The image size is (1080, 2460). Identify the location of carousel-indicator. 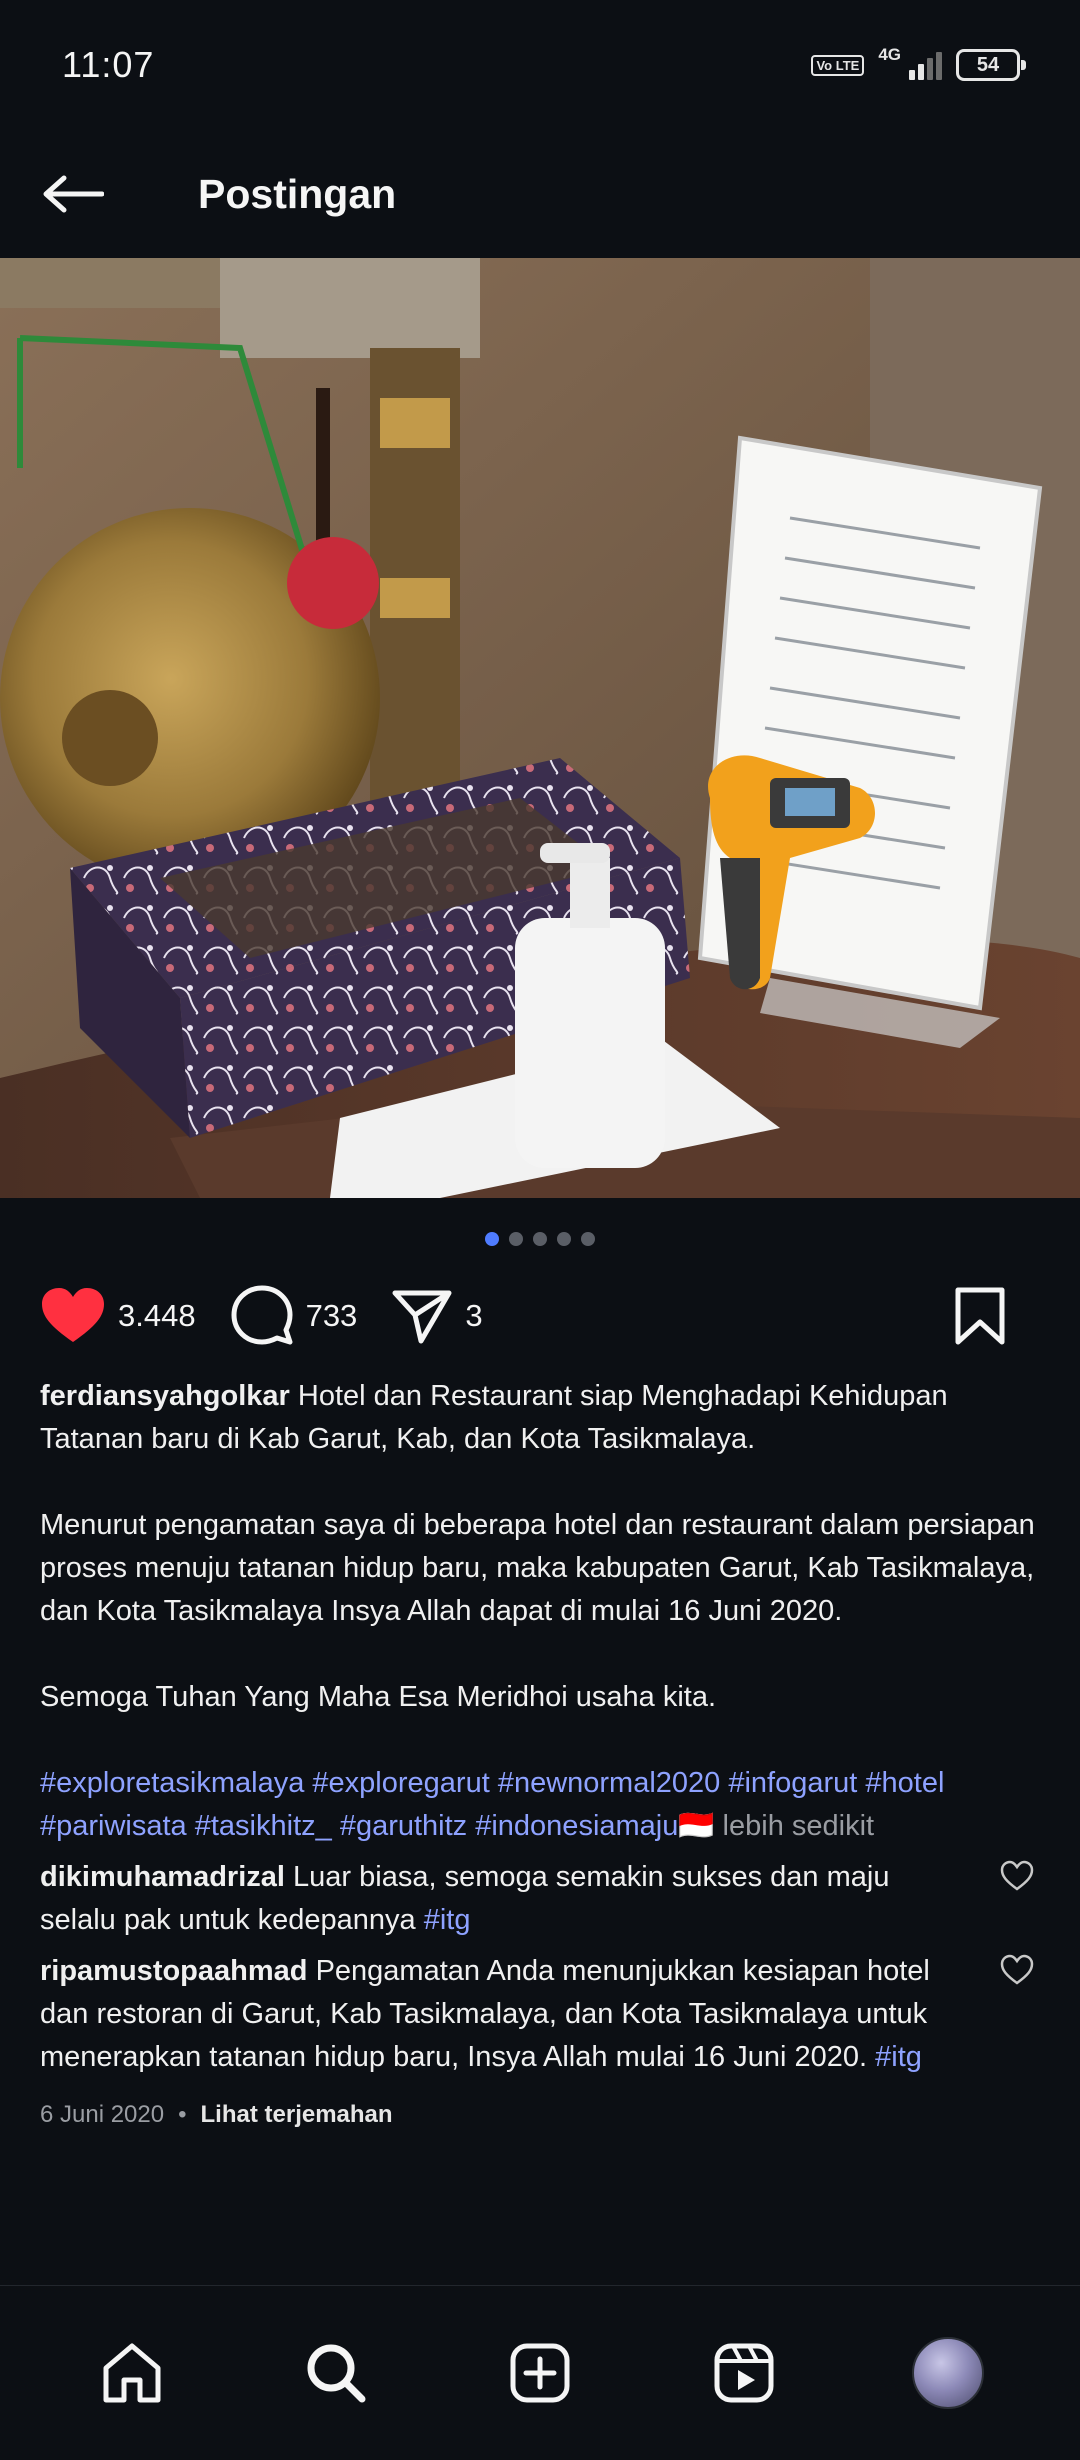
(540, 1239).